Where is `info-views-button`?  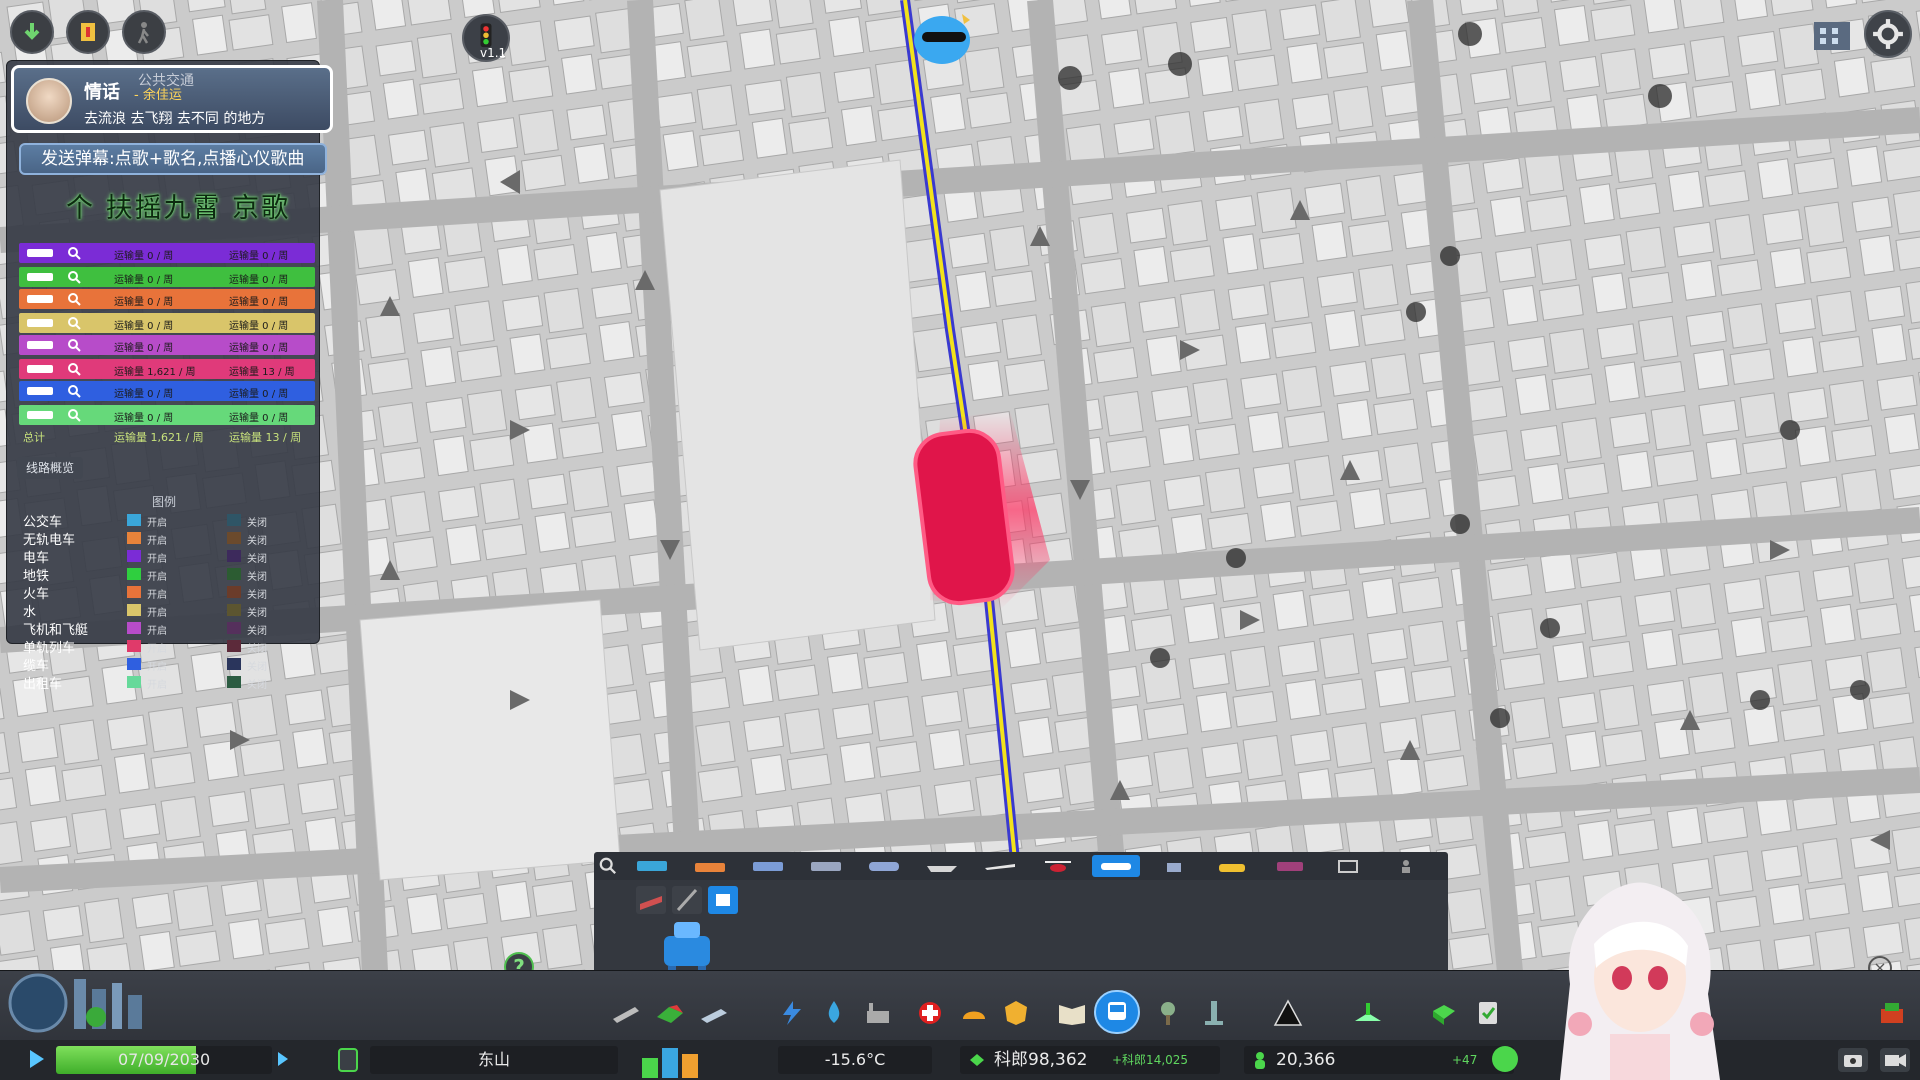 info-views-button is located at coordinates (1892, 1013).